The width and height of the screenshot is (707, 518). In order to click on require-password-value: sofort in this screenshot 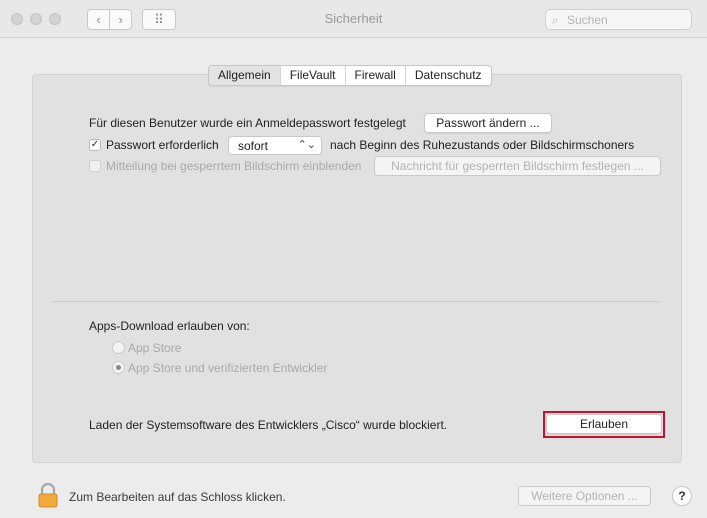, I will do `click(253, 146)`.